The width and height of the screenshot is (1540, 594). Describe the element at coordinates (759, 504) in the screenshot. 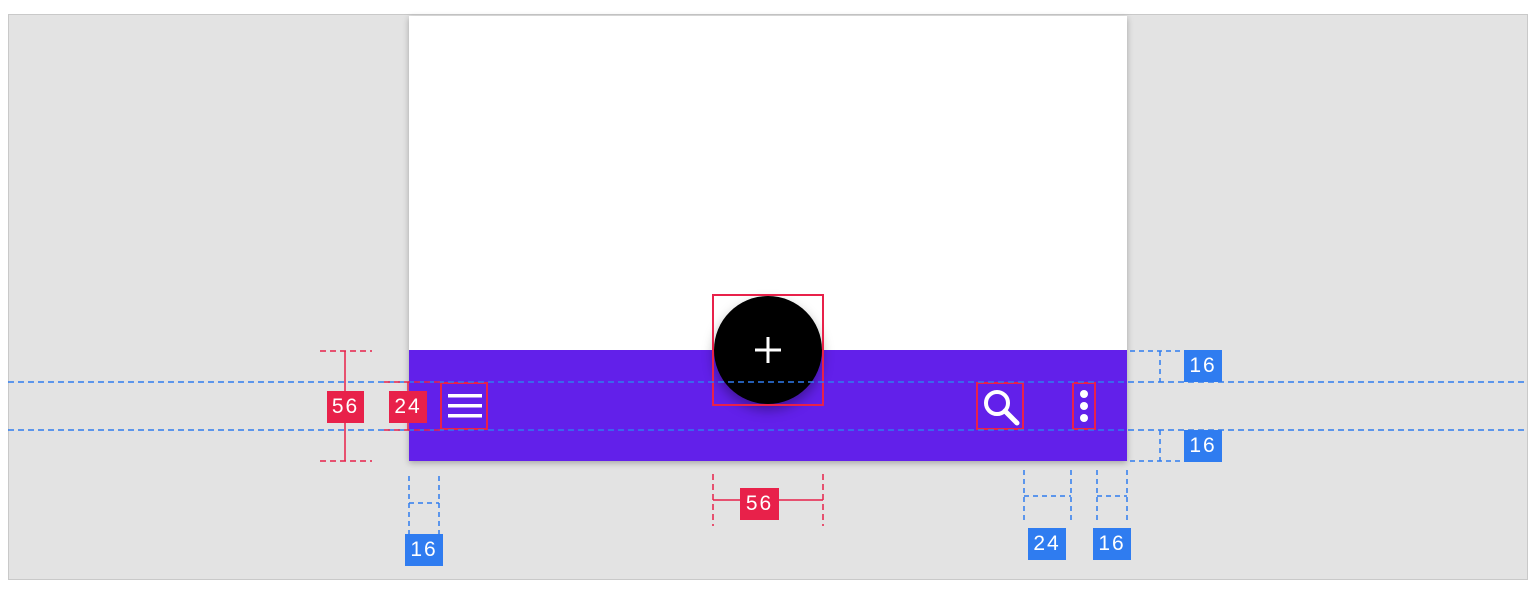

I see `fab-width-label: 56` at that location.